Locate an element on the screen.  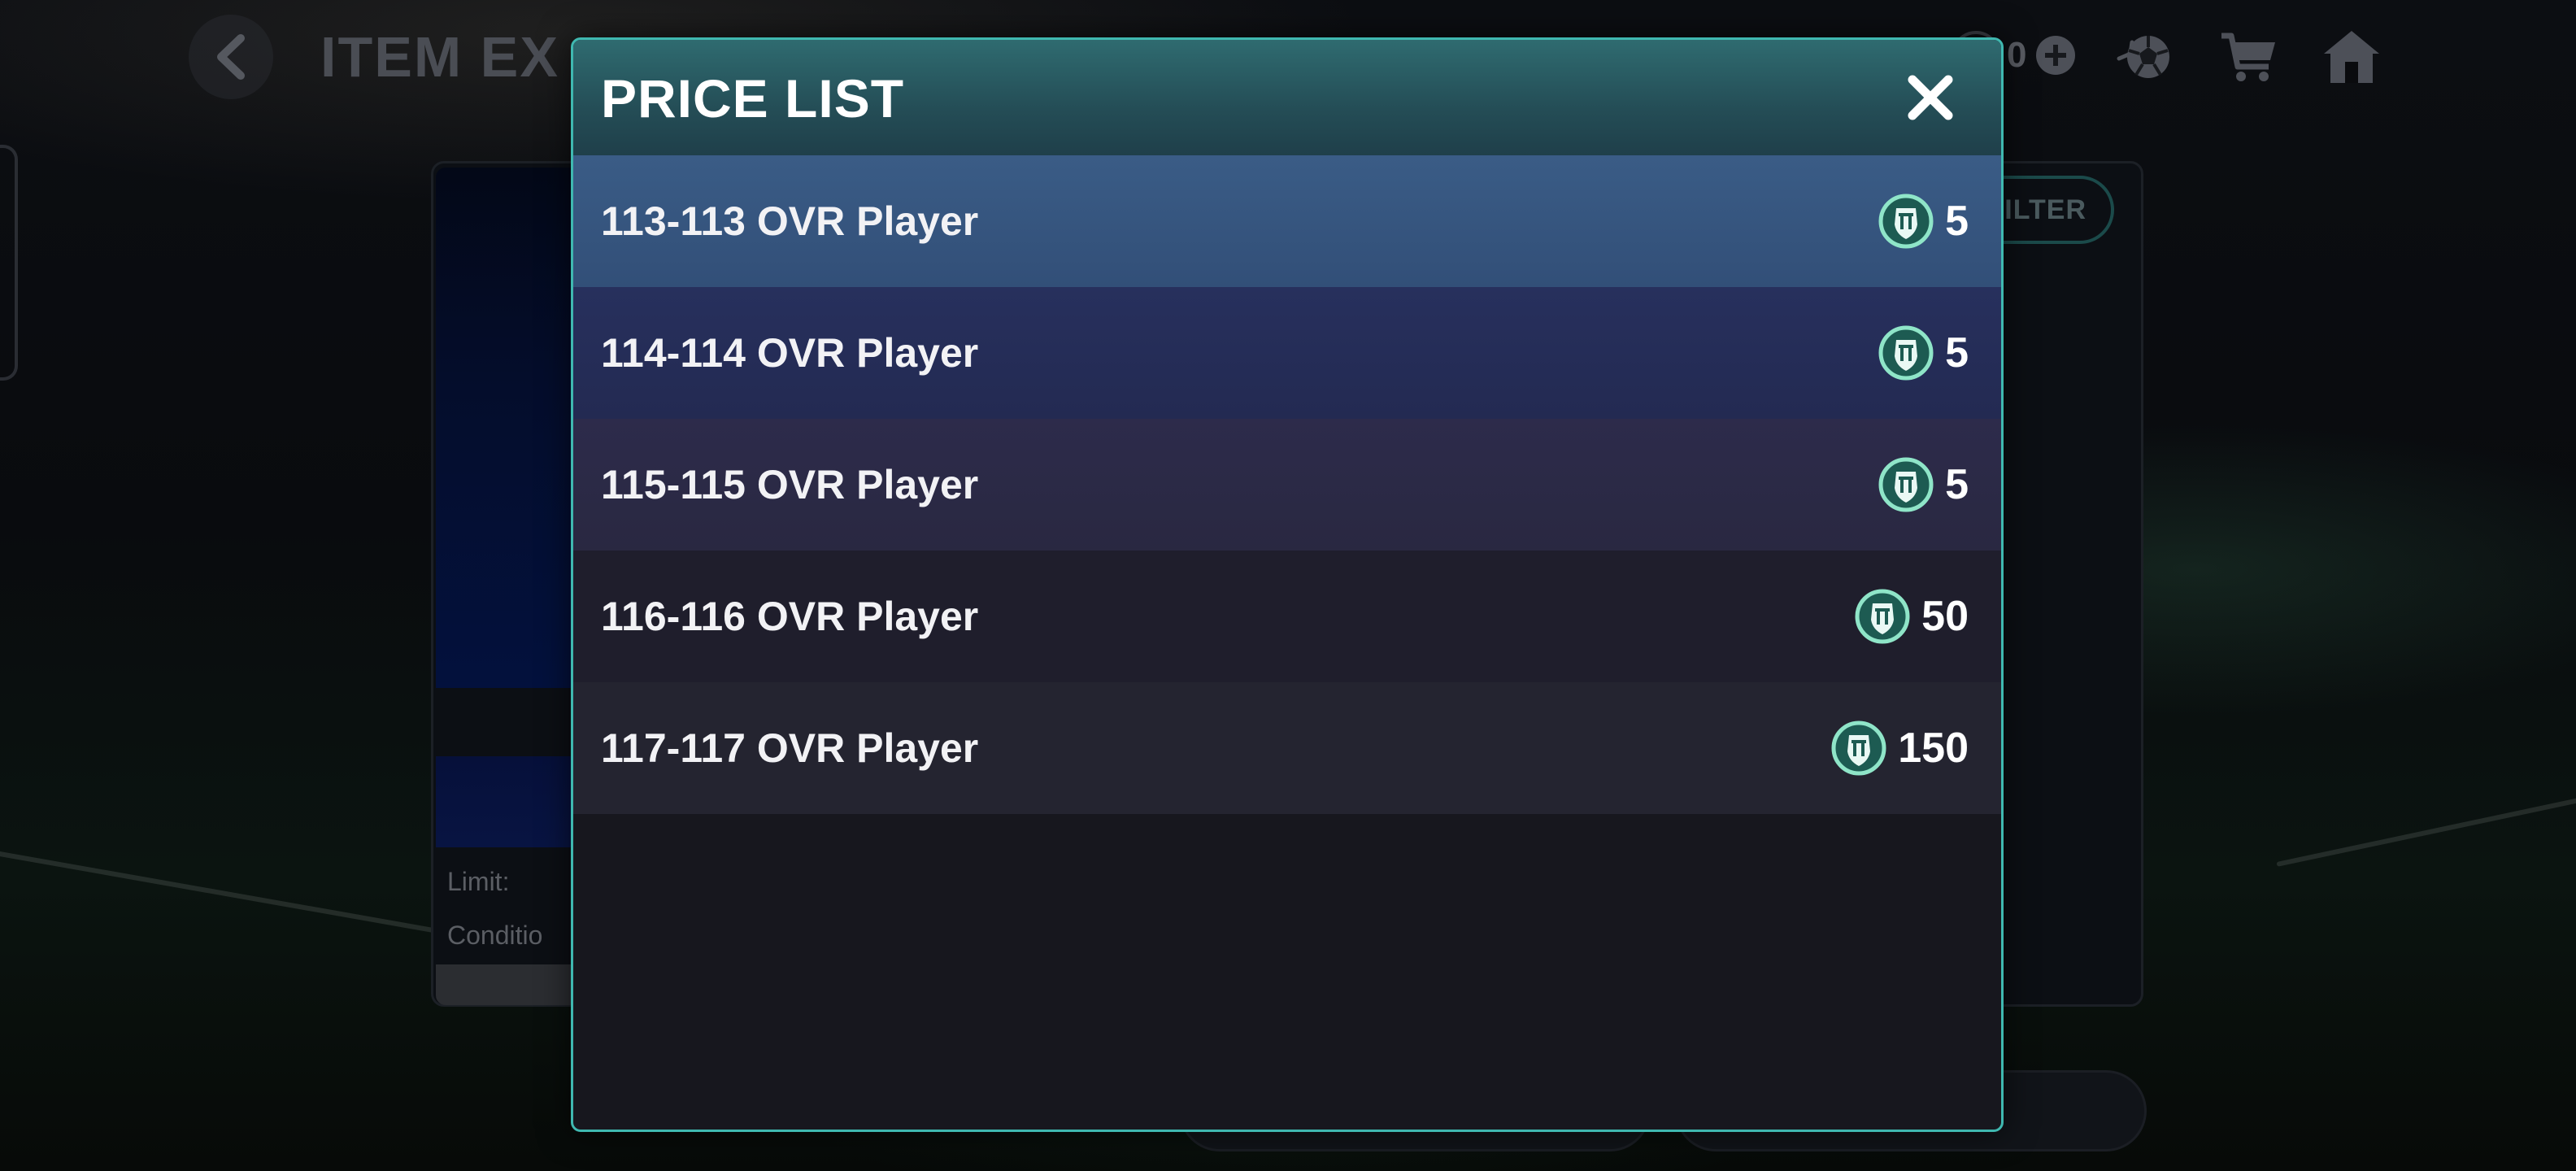
background-page-title: ITEM EX is located at coordinates (440, 57).